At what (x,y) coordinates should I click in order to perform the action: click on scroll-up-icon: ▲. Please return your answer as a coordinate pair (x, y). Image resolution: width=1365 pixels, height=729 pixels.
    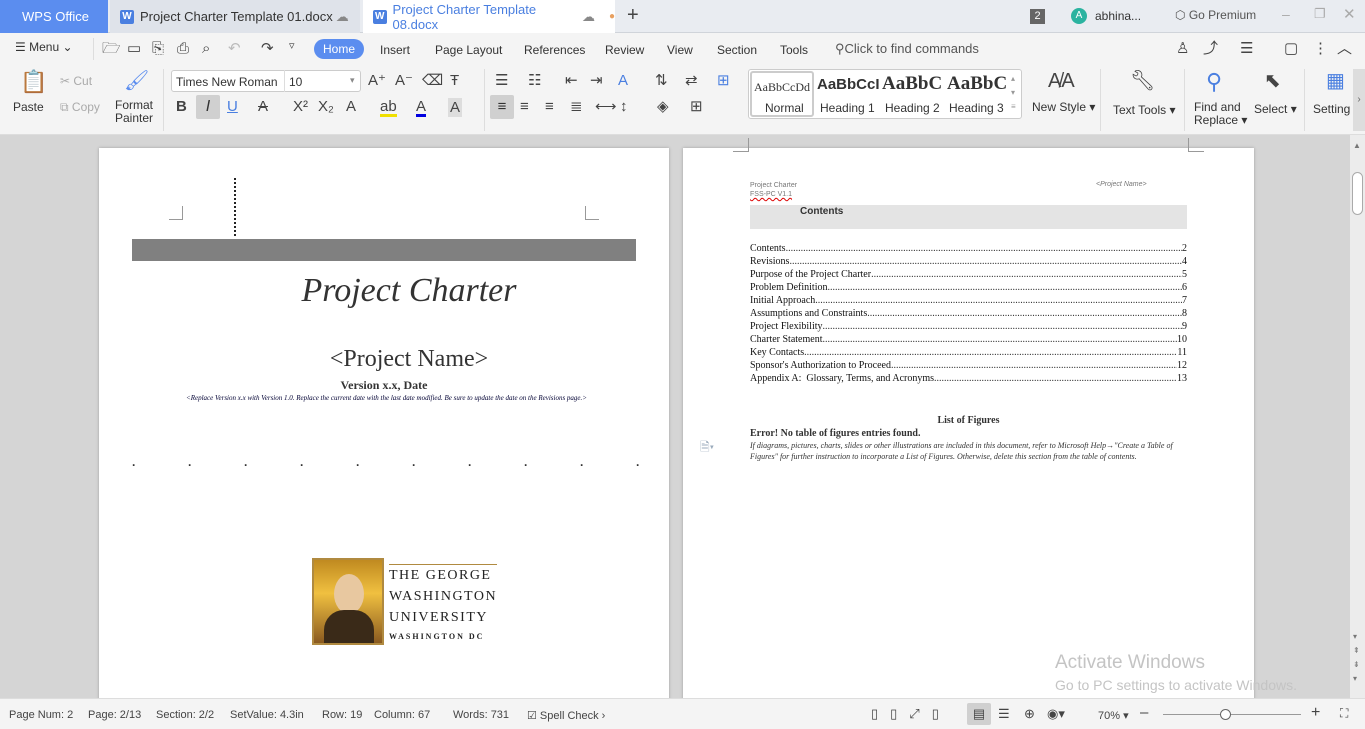
    Looking at the image, I should click on (1357, 145).